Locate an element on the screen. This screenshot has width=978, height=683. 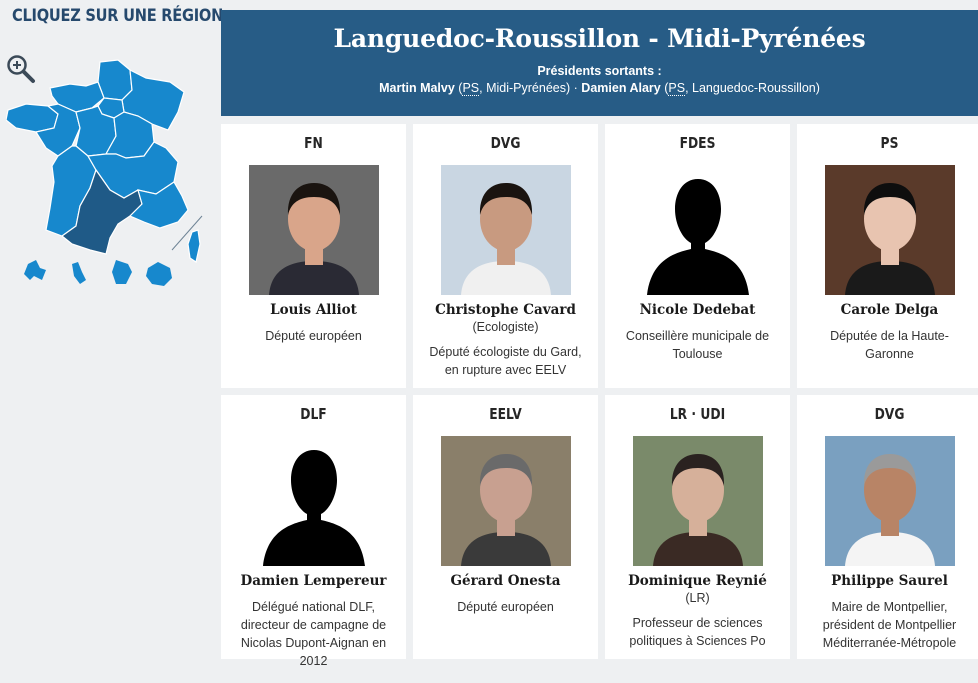
president-party: (PS, Languedoc-Roussillon) is located at coordinates (742, 88).